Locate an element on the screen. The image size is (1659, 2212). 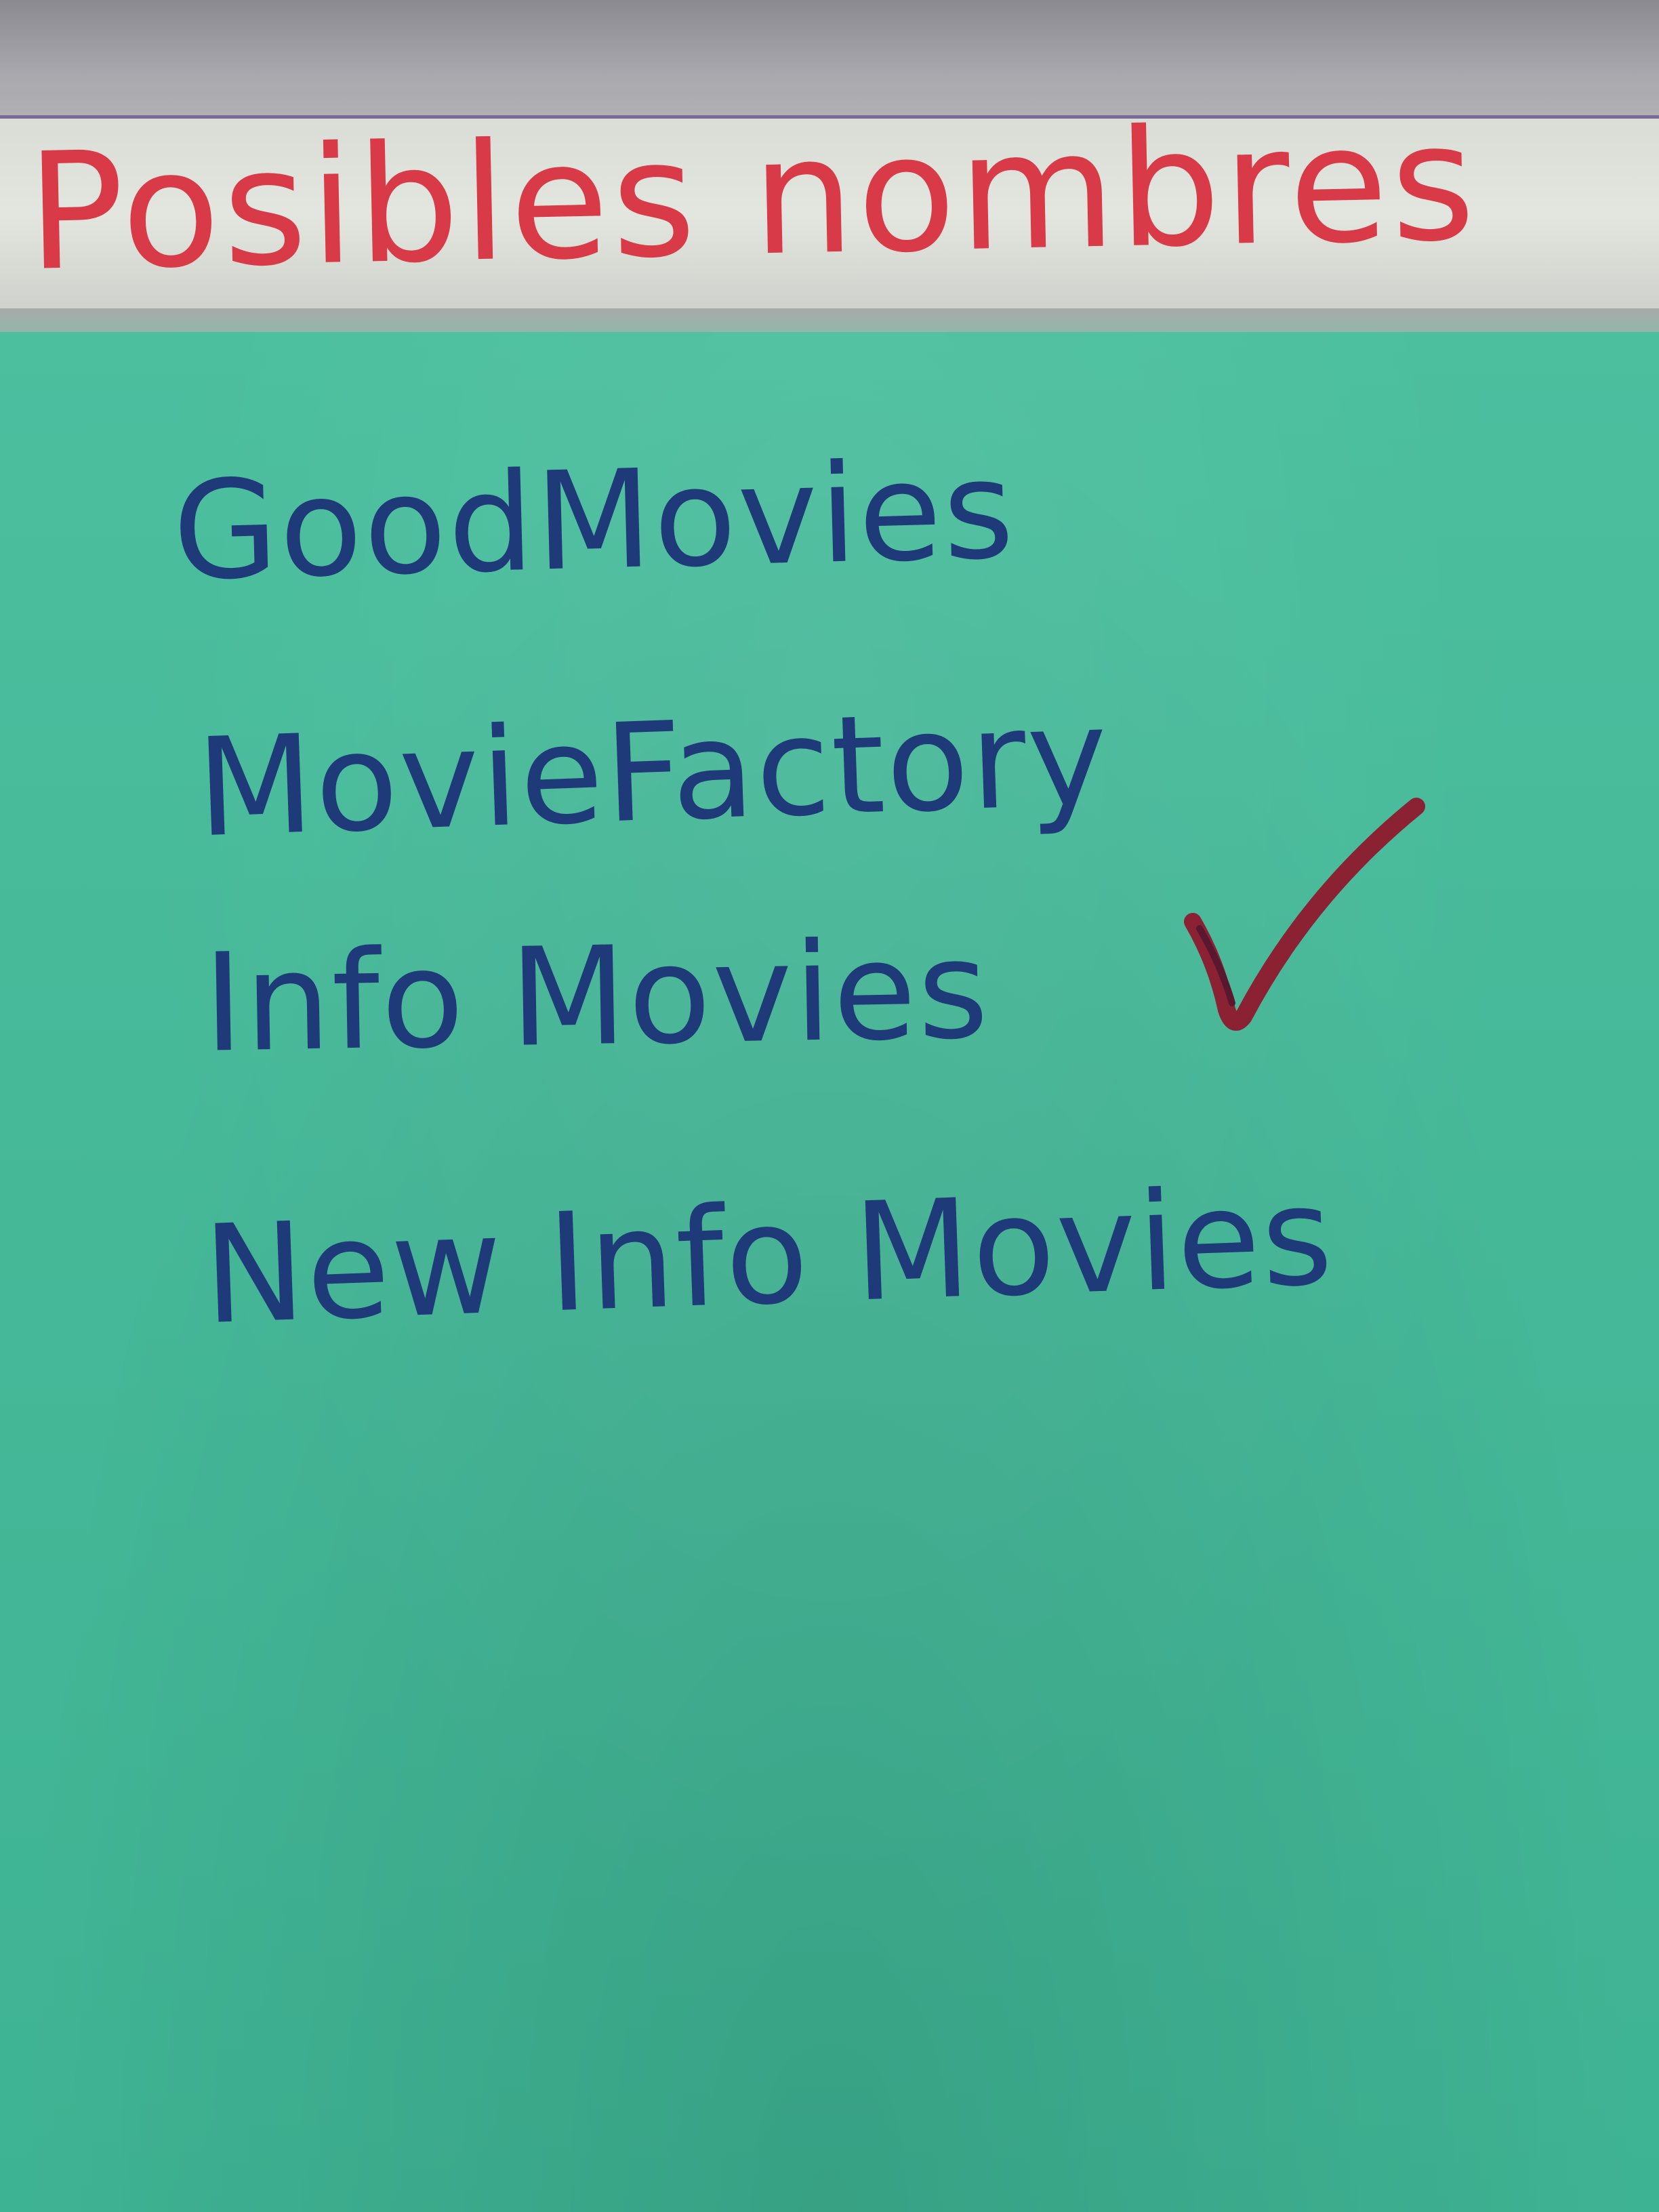
name-item: MovieFactory is located at coordinates (653, 773).